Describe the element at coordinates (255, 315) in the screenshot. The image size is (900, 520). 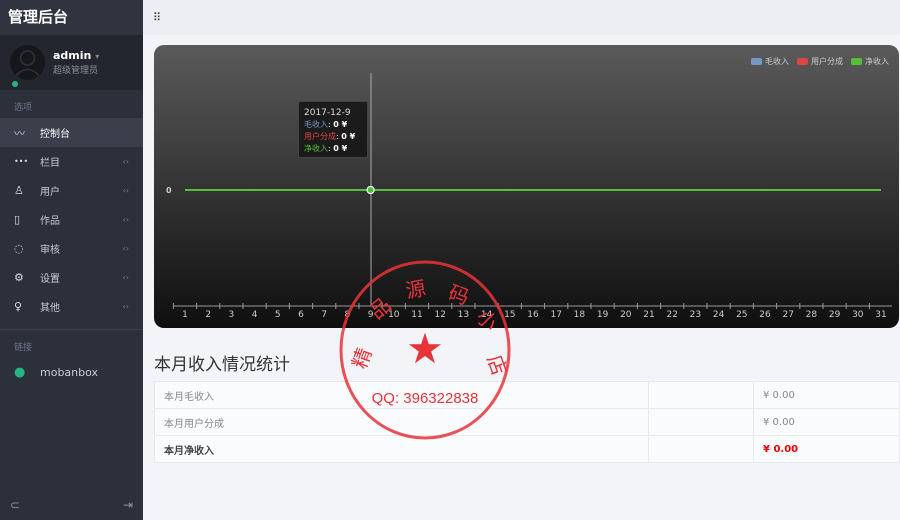
I see `x-tick-label: 4` at that location.